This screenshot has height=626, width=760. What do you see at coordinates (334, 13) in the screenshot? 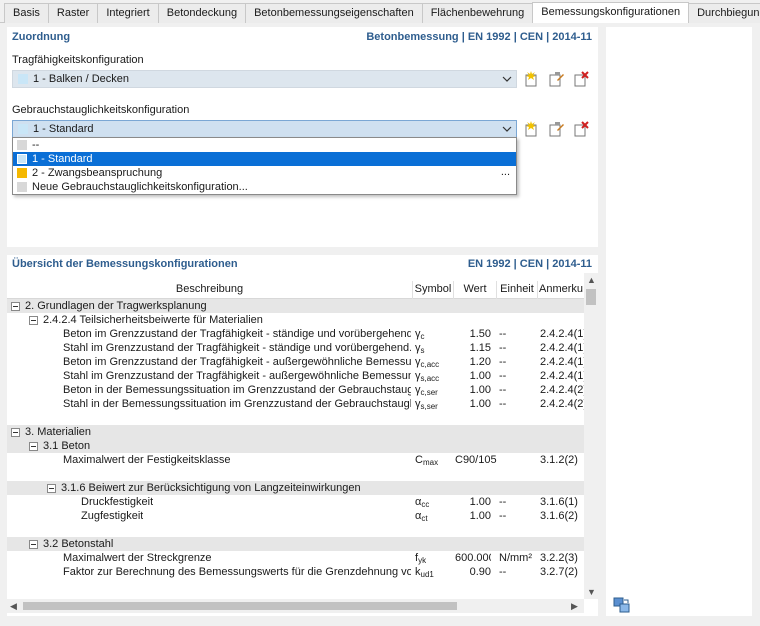
I see `tab-betonbemessungseigenschaften: Betonbemessungseigenschaften` at bounding box center [334, 13].